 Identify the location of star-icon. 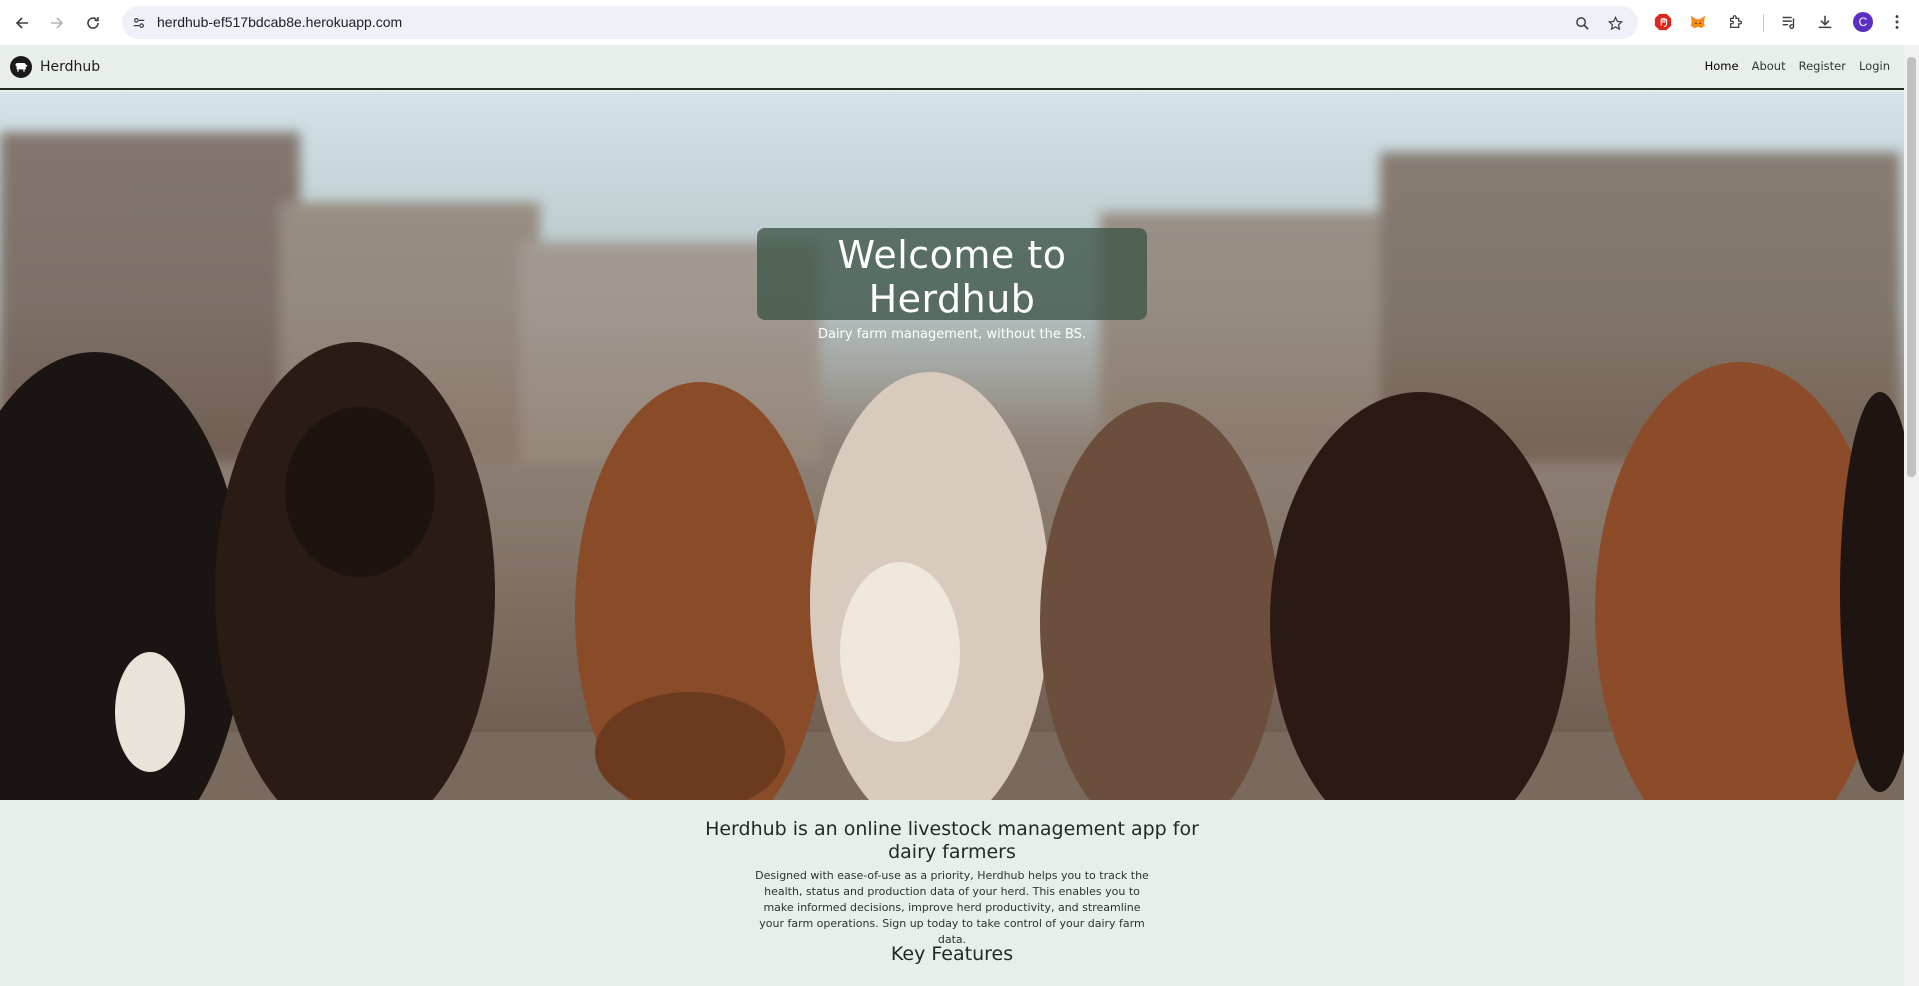
(1615, 23).